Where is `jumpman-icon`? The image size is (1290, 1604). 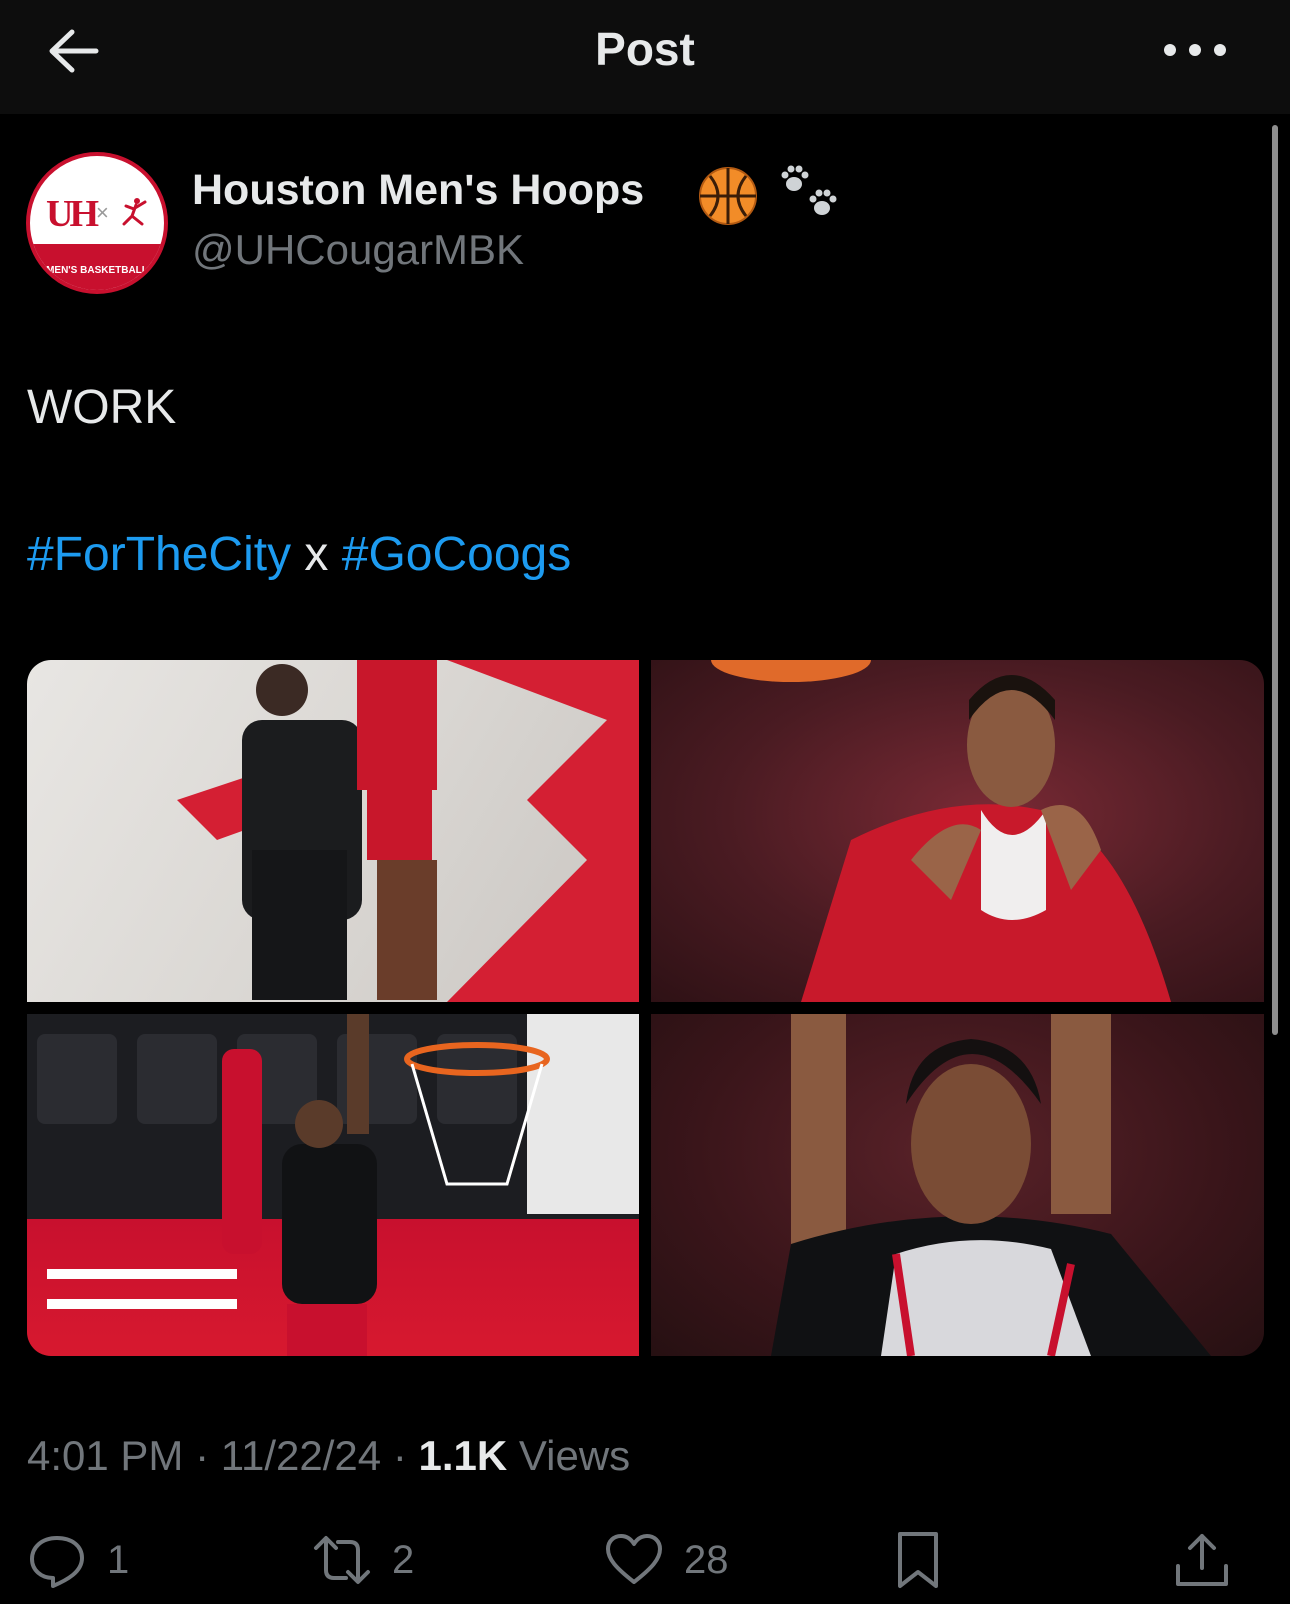 jumpman-icon is located at coordinates (134, 212).